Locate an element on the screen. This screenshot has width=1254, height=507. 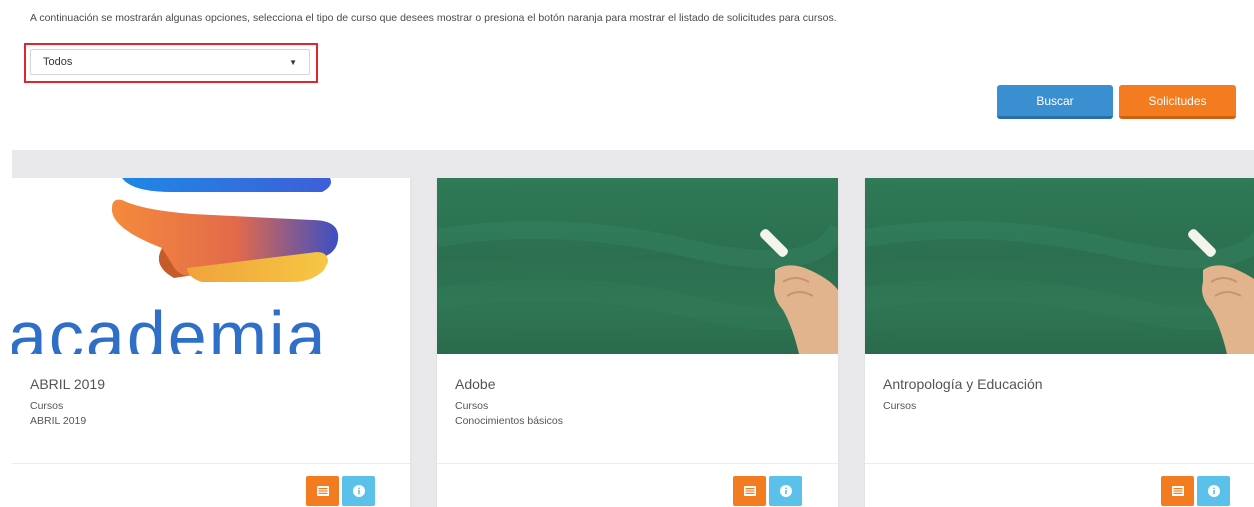
chevron-down-icon: ▼ is located at coordinates (293, 62).